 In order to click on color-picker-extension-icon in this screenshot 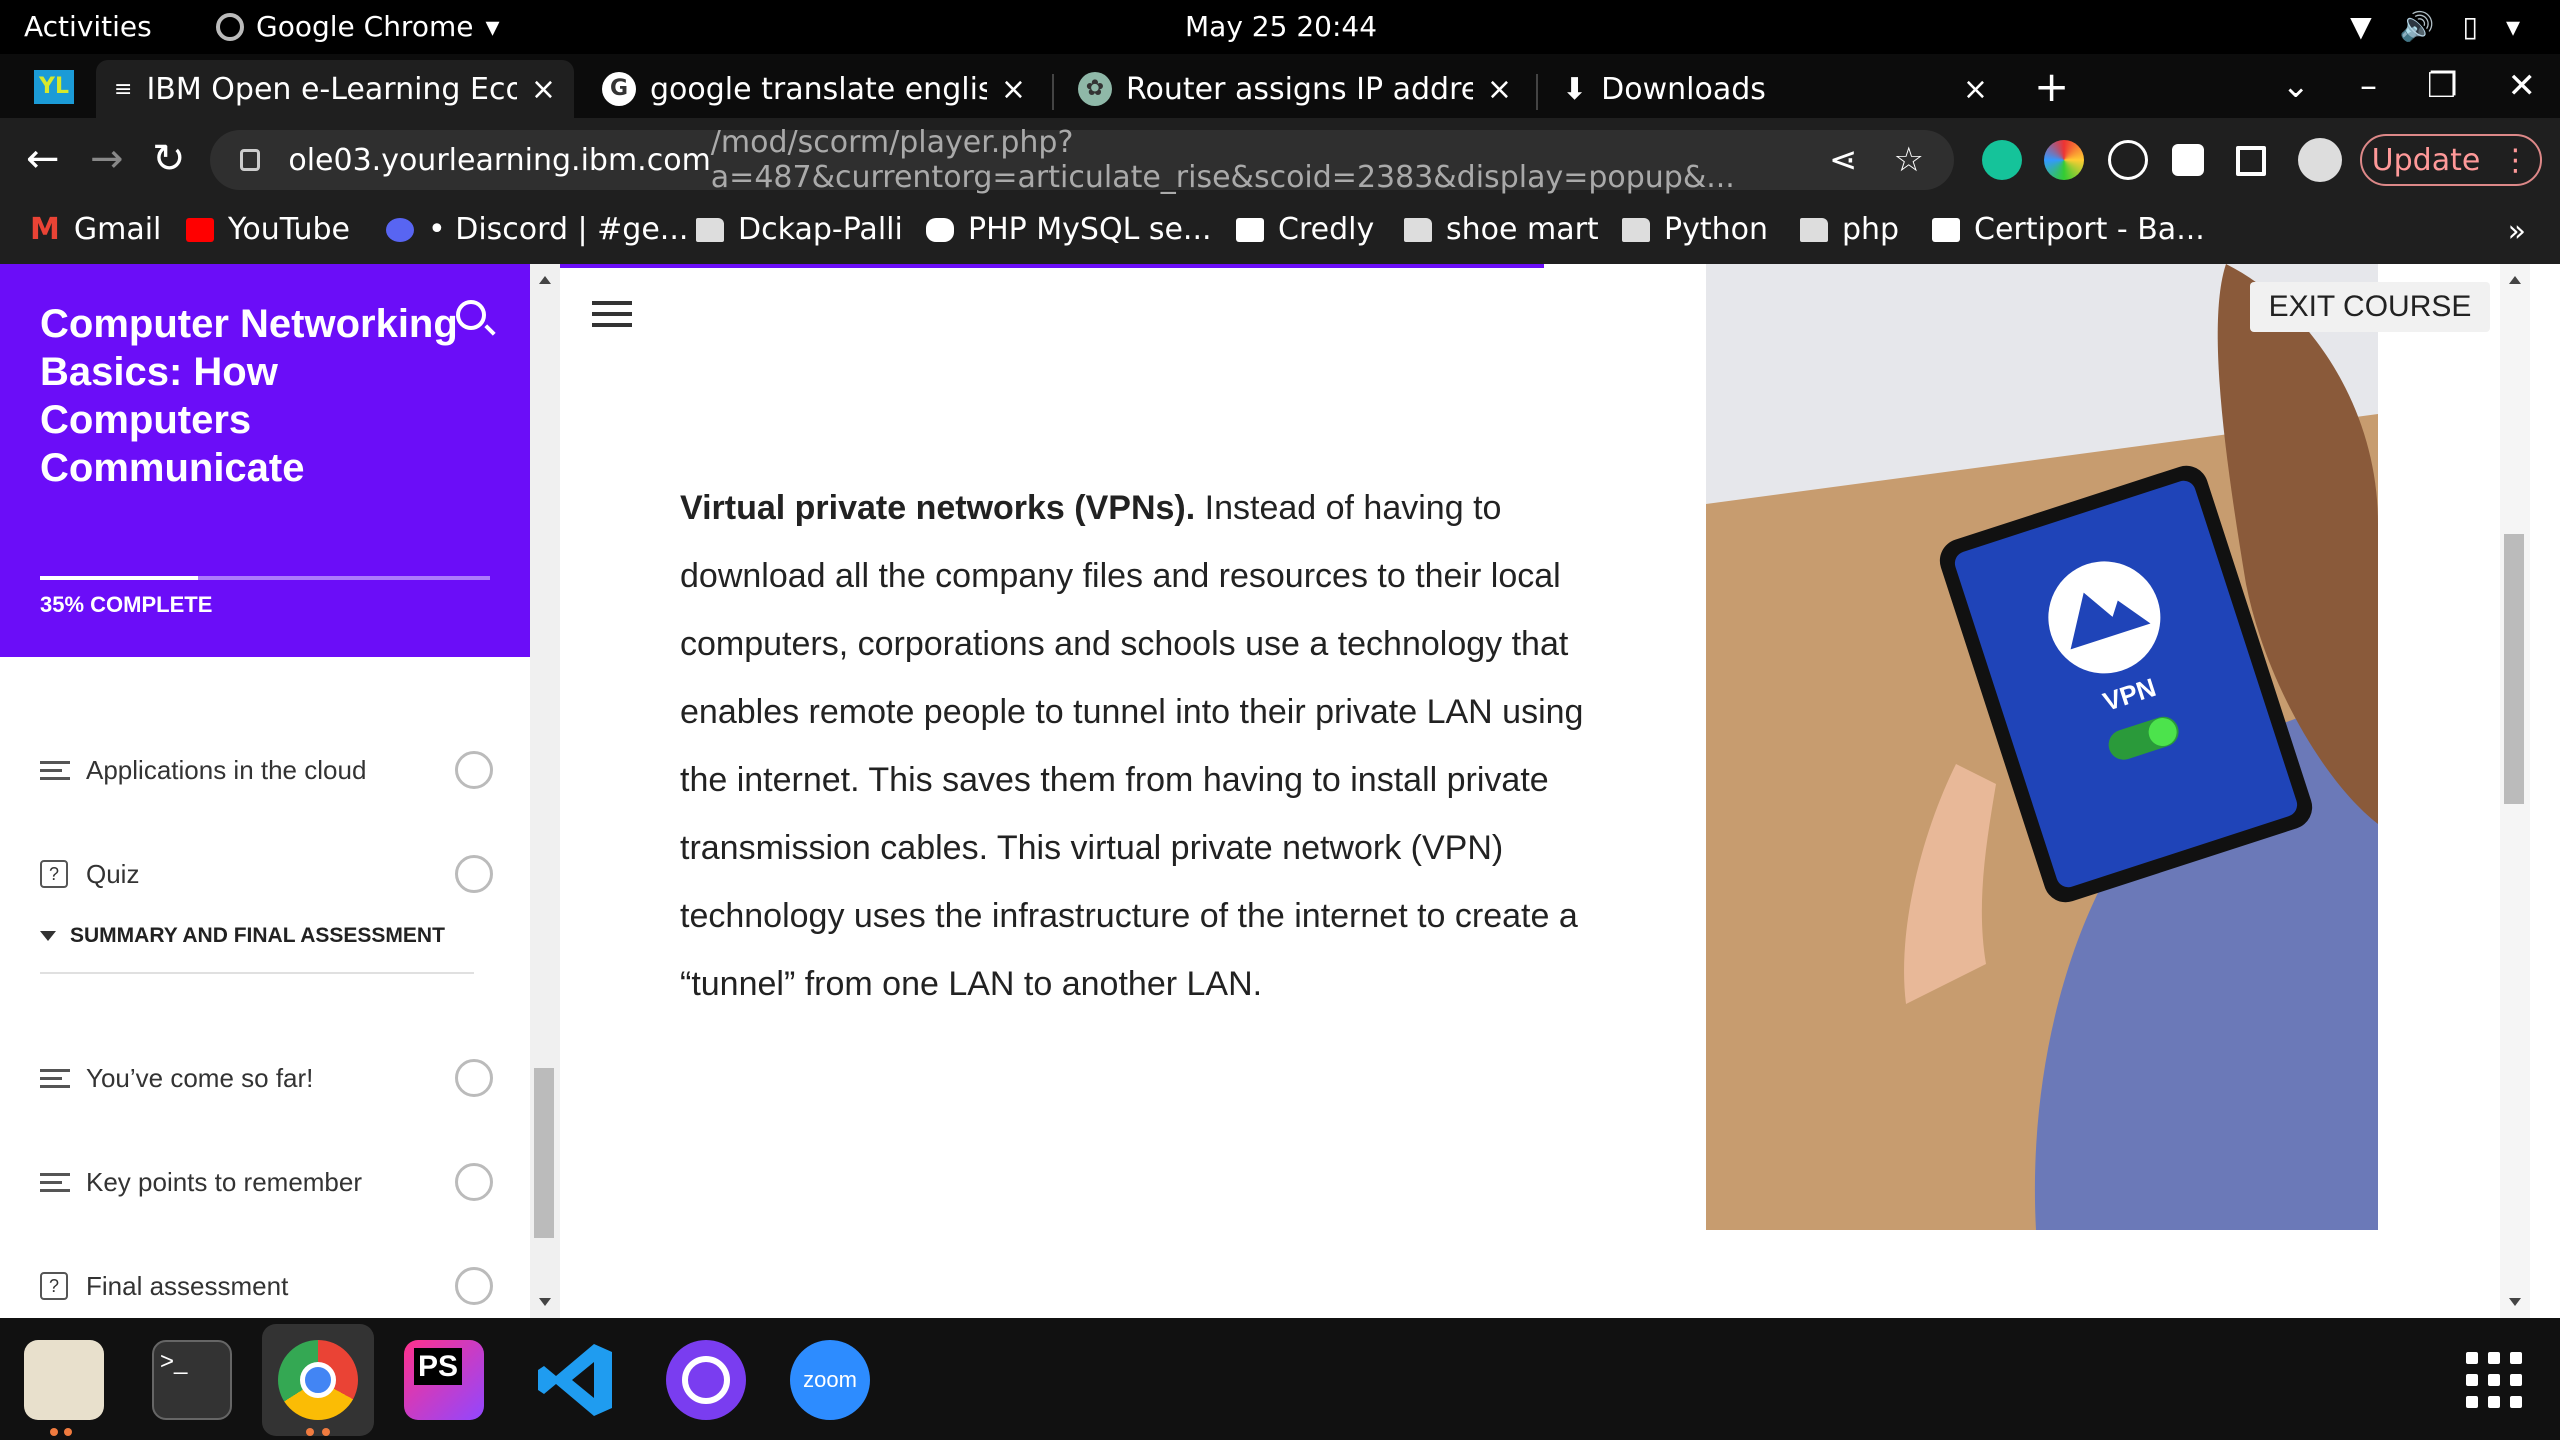, I will do `click(2064, 160)`.